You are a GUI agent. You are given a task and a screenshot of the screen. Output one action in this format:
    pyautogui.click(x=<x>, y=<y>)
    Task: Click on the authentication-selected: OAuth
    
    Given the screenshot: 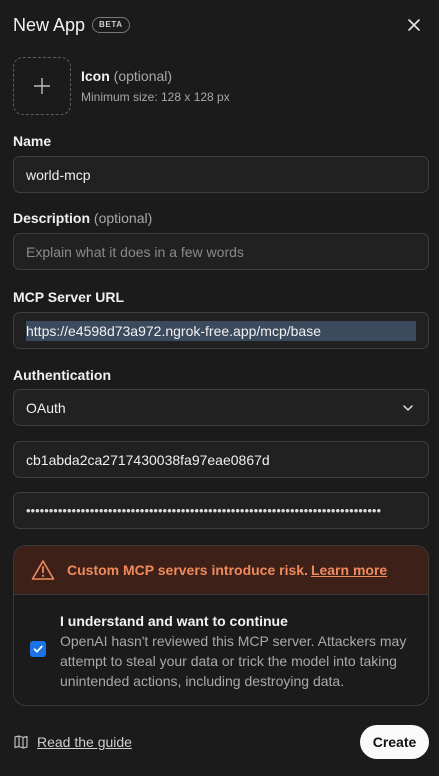 What is the action you would take?
    pyautogui.click(x=46, y=407)
    